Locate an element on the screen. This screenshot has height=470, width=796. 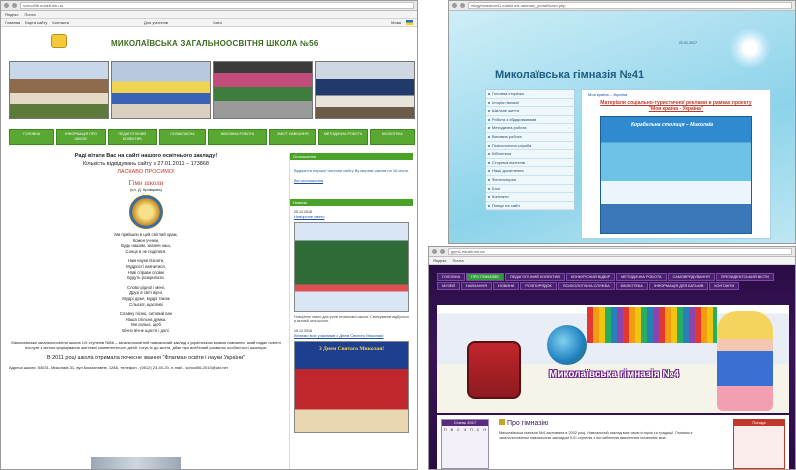
nav-item: МУЗЕЙ is located at coordinates (449, 286).